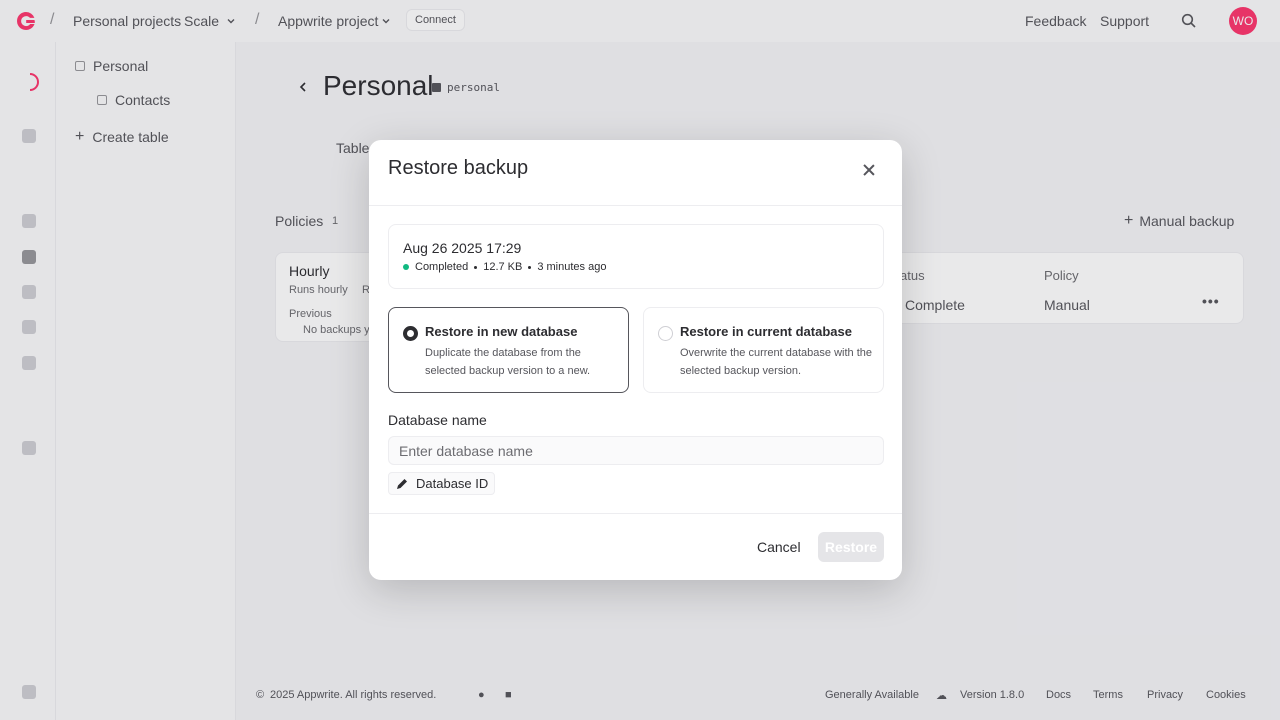 The width and height of the screenshot is (1280, 720). What do you see at coordinates (452, 483) in the screenshot?
I see `database-id-button-label: Database ID` at bounding box center [452, 483].